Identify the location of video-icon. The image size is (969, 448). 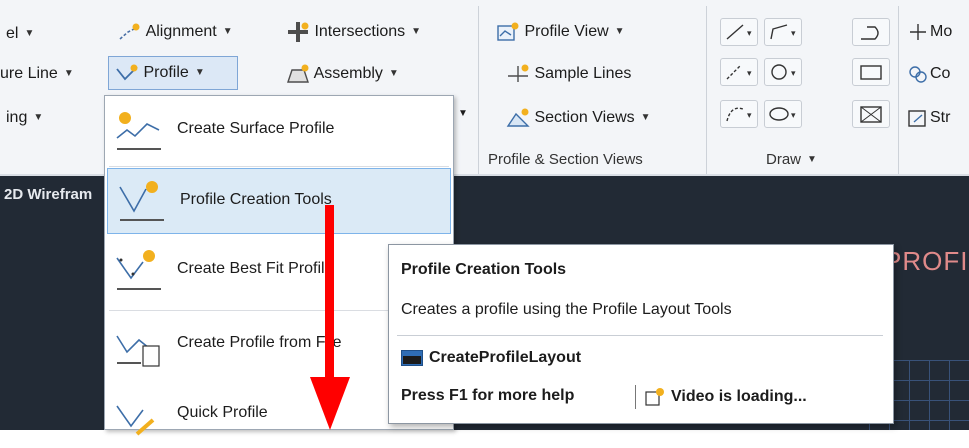
(654, 397).